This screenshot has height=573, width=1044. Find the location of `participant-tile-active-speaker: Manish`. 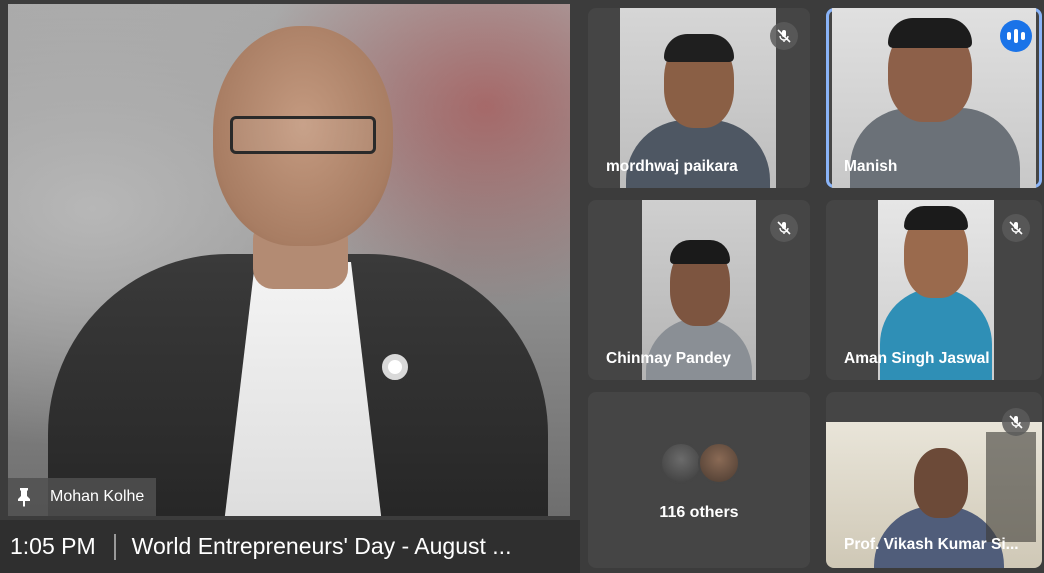

participant-tile-active-speaker: Manish is located at coordinates (934, 98).